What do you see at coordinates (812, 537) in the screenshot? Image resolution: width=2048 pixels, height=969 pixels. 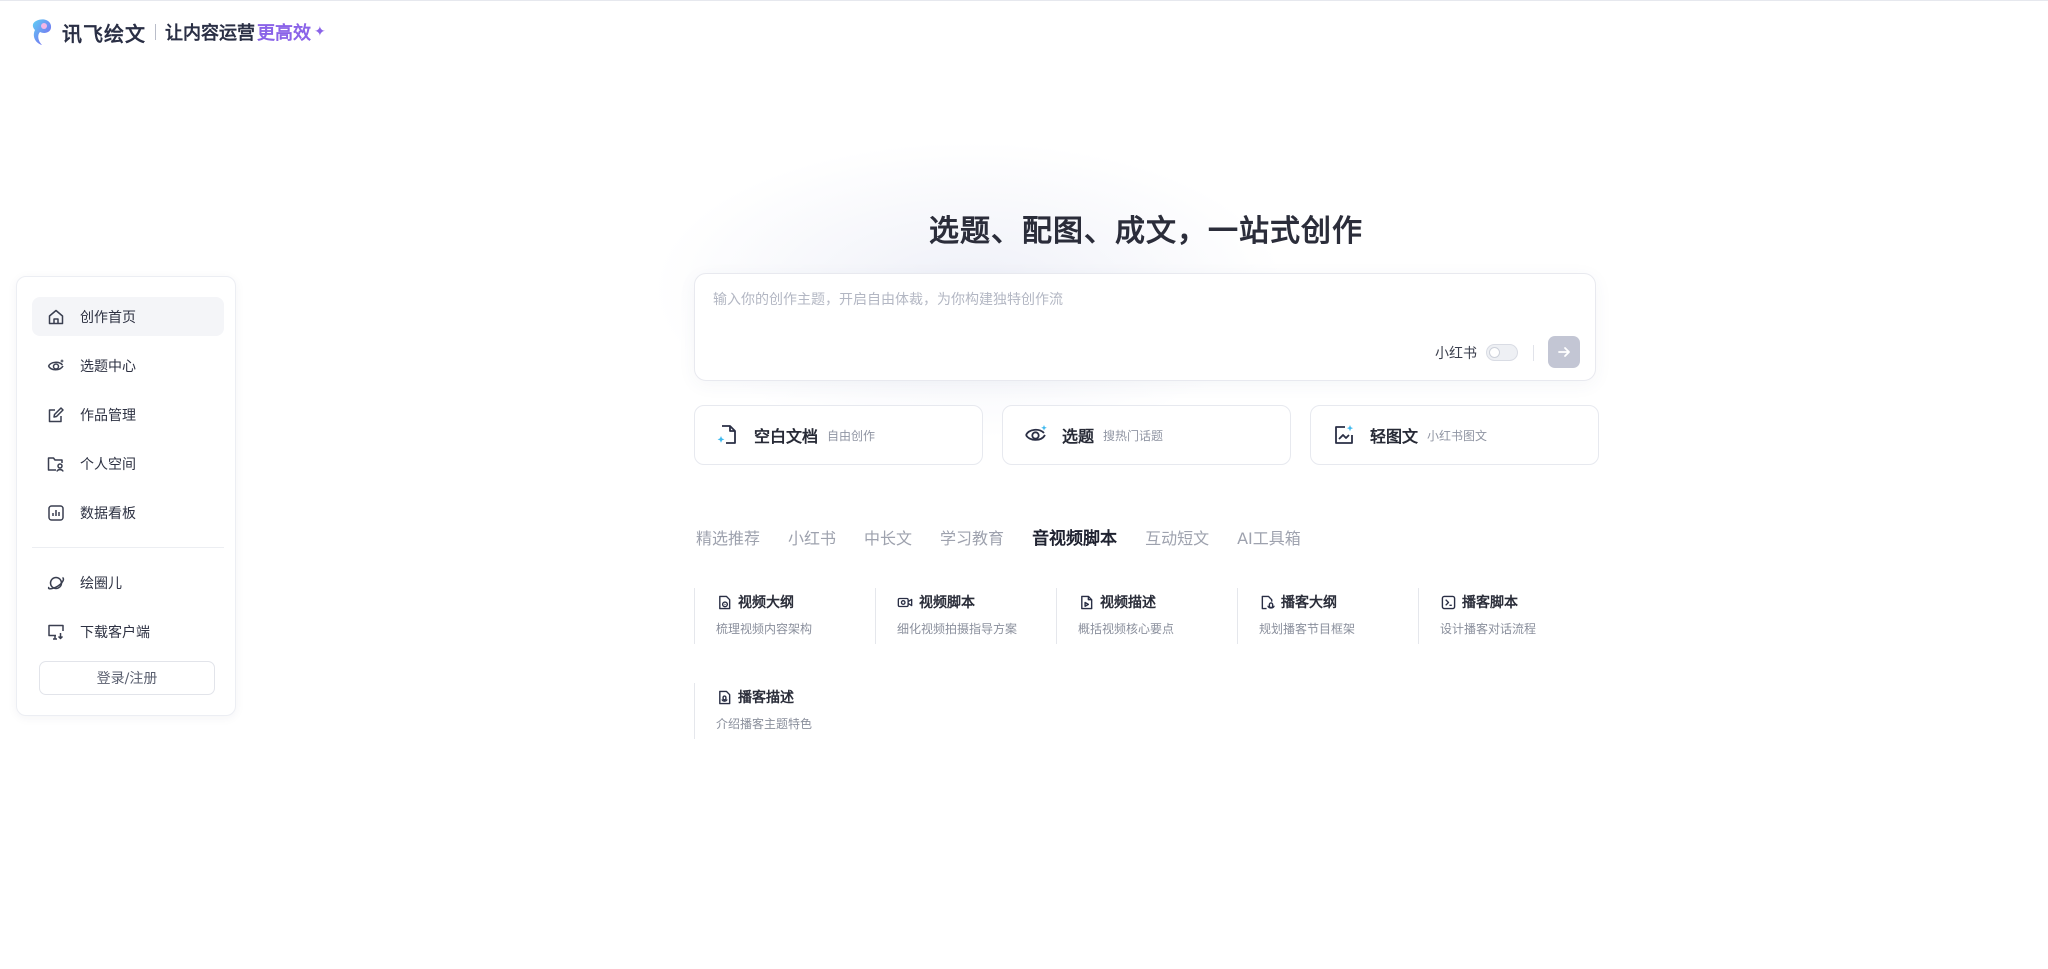 I see `tab-xiaohongshu: 小红书` at bounding box center [812, 537].